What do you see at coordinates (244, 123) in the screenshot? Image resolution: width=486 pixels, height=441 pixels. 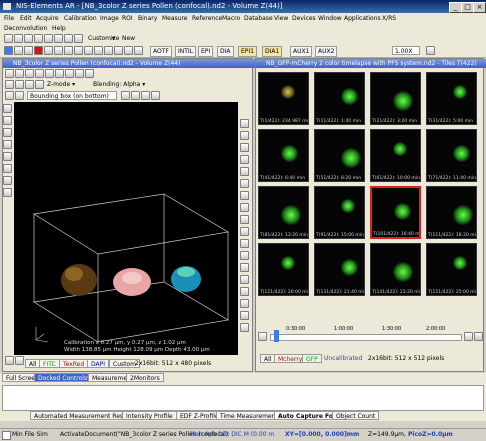 I see `rtool-1-icon` at bounding box center [244, 123].